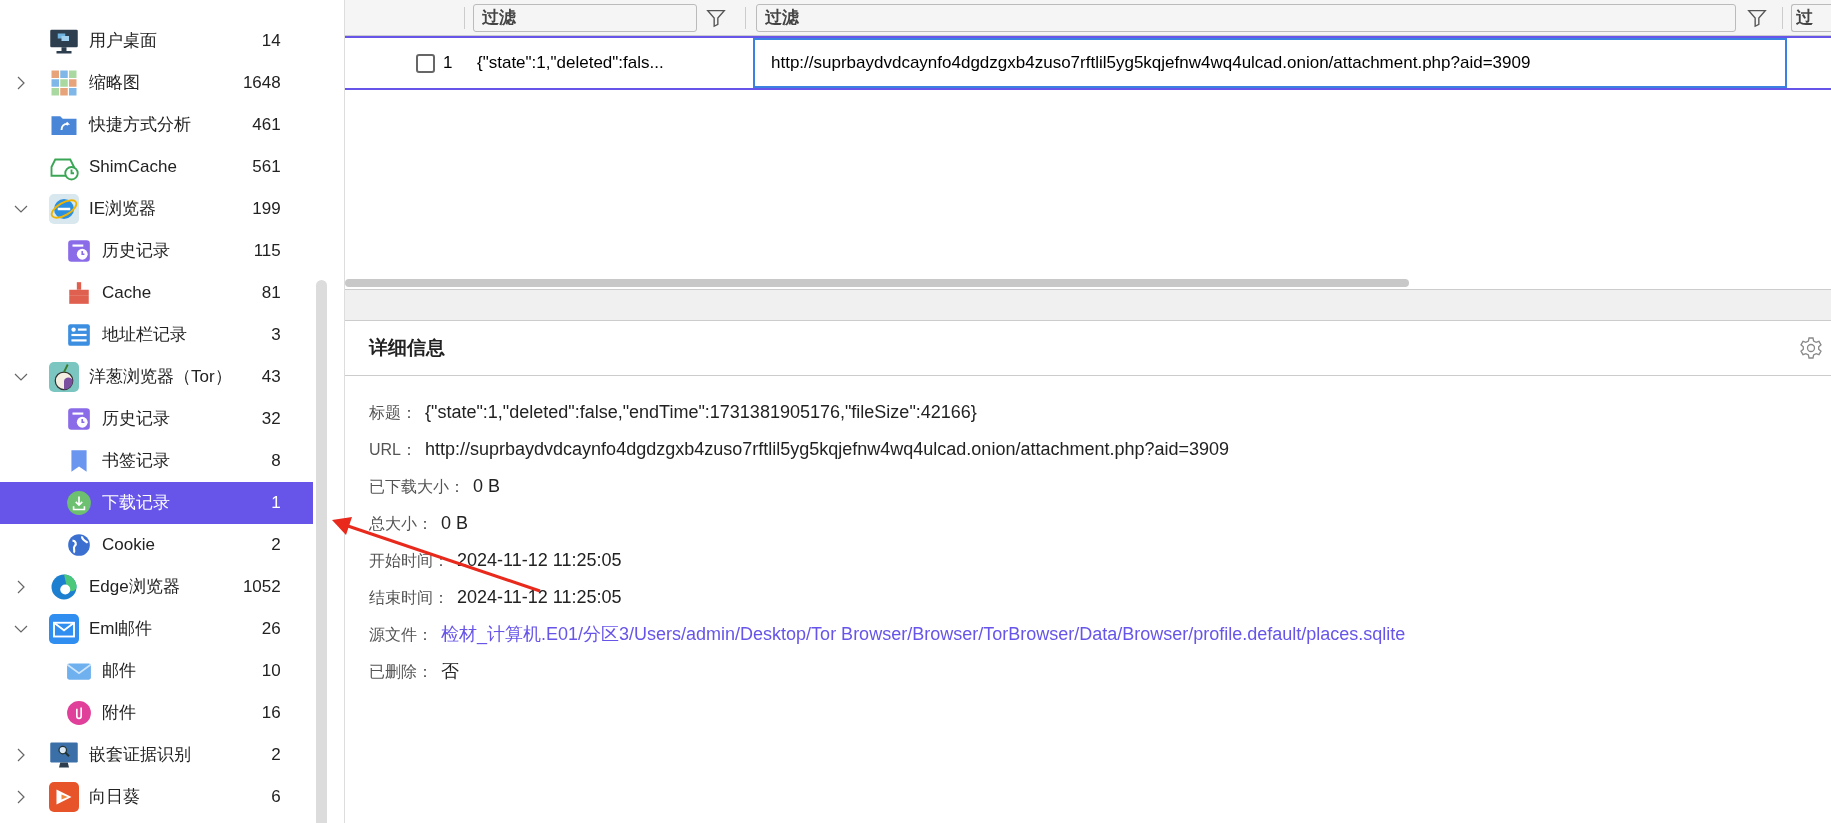 The height and width of the screenshot is (823, 1831). Describe the element at coordinates (119, 671) in the screenshot. I see `item-label: 邮件` at that location.